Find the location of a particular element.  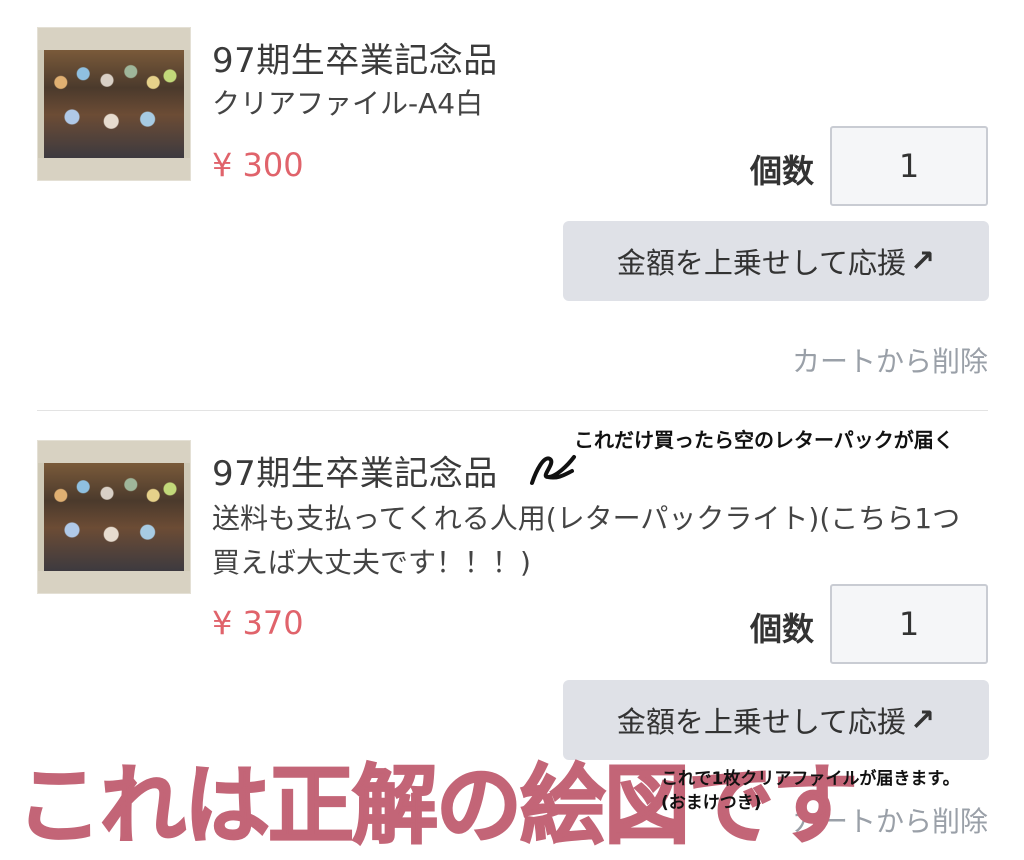

boost-button-label: 金額を上乗せして応援 is located at coordinates (761, 263).